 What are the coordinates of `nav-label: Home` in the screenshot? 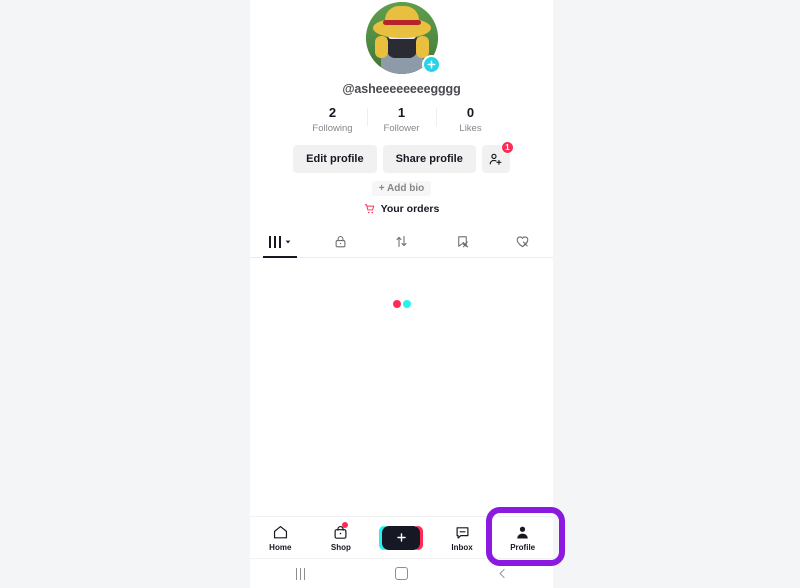 It's located at (280, 547).